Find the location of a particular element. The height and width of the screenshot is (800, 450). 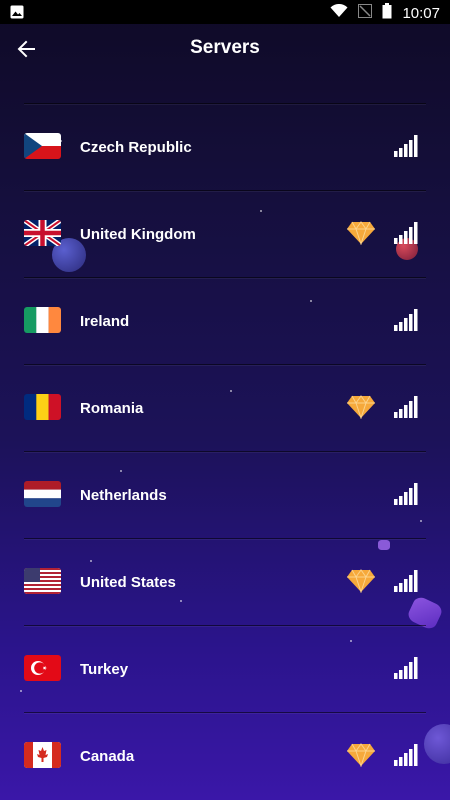

image-notification-icon is located at coordinates (17, 14).